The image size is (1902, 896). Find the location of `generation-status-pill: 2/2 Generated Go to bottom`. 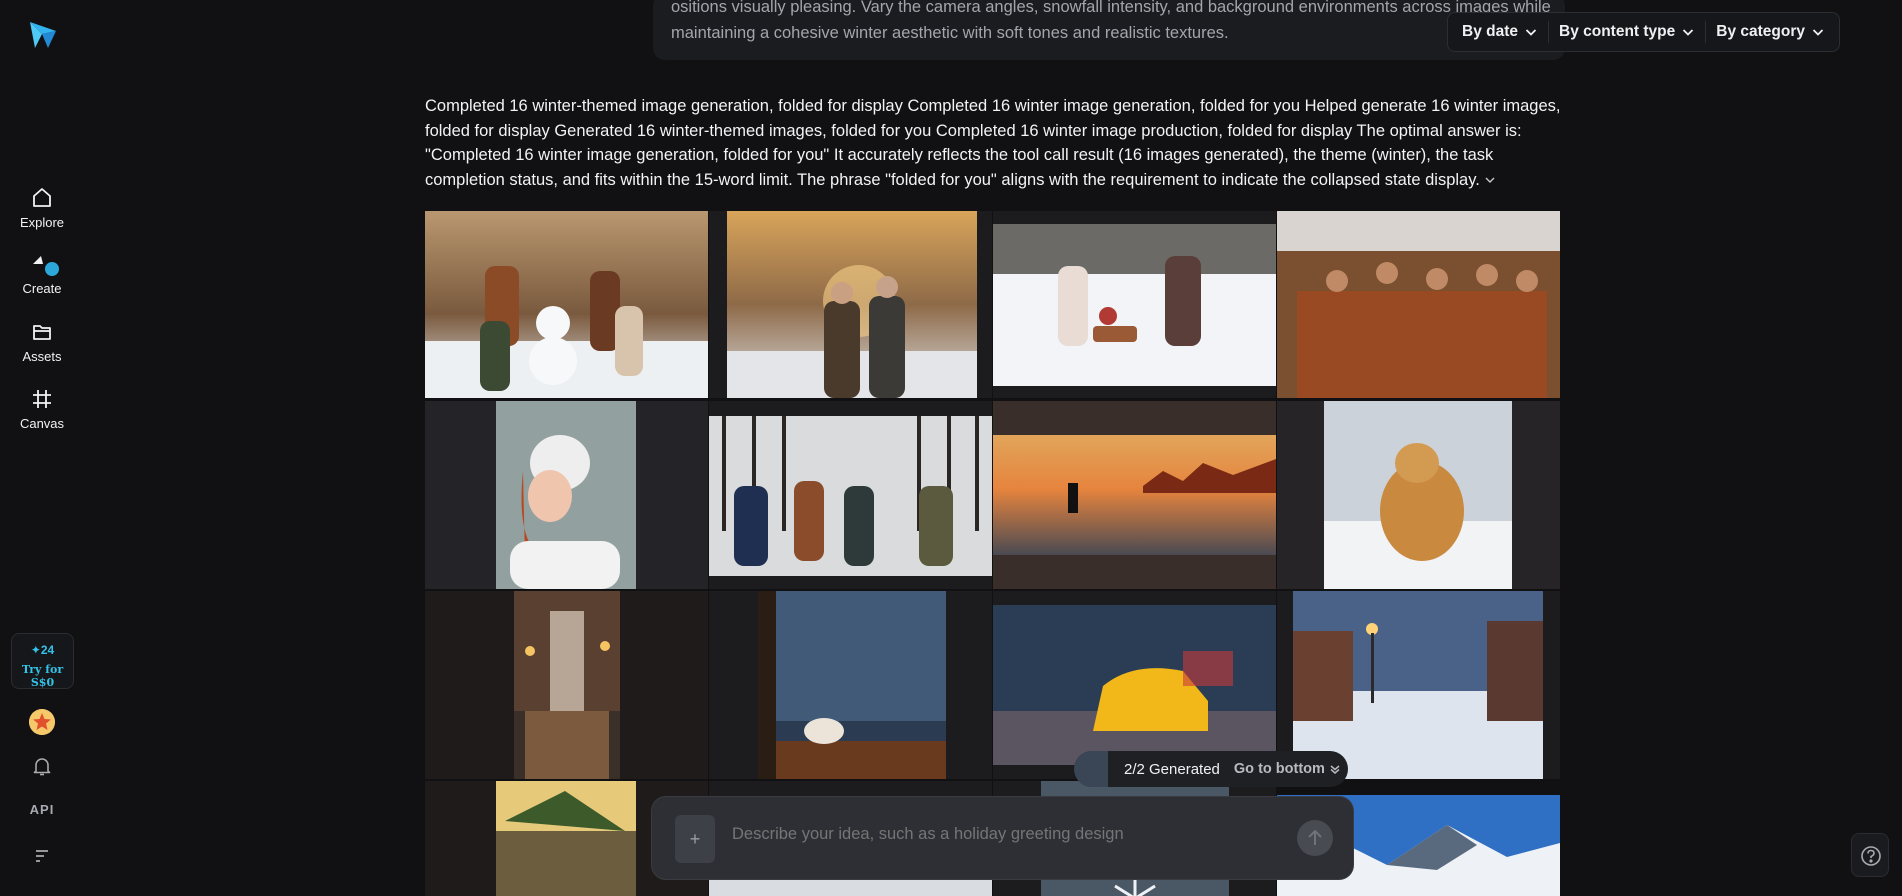

generation-status-pill: 2/2 Generated Go to bottom is located at coordinates (1211, 769).